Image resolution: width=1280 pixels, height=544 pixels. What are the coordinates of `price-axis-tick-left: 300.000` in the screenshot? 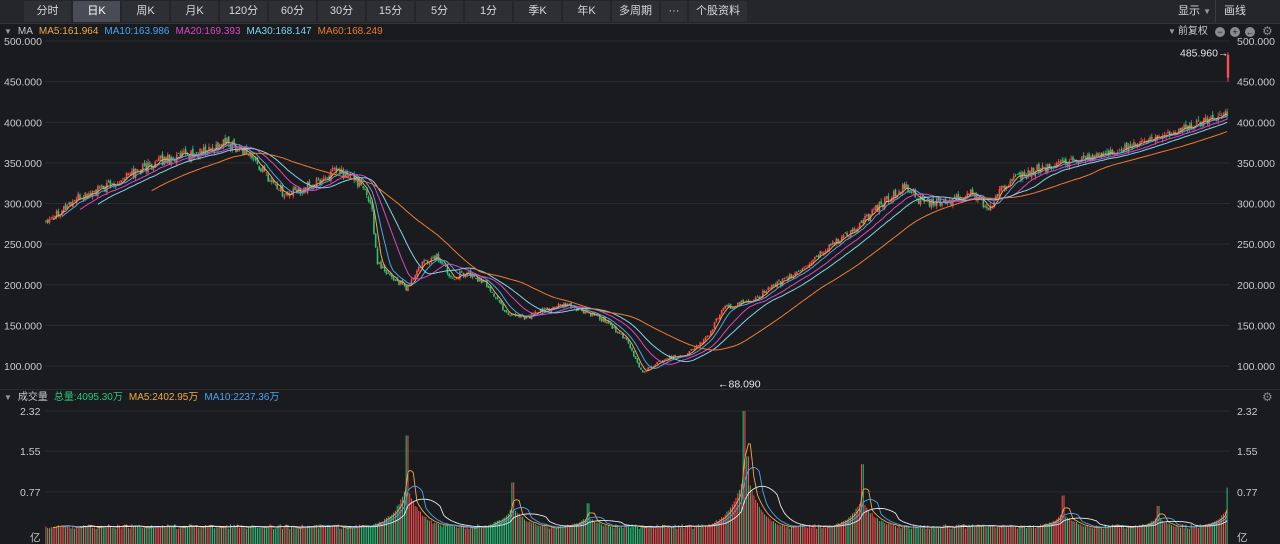 It's located at (23, 205).